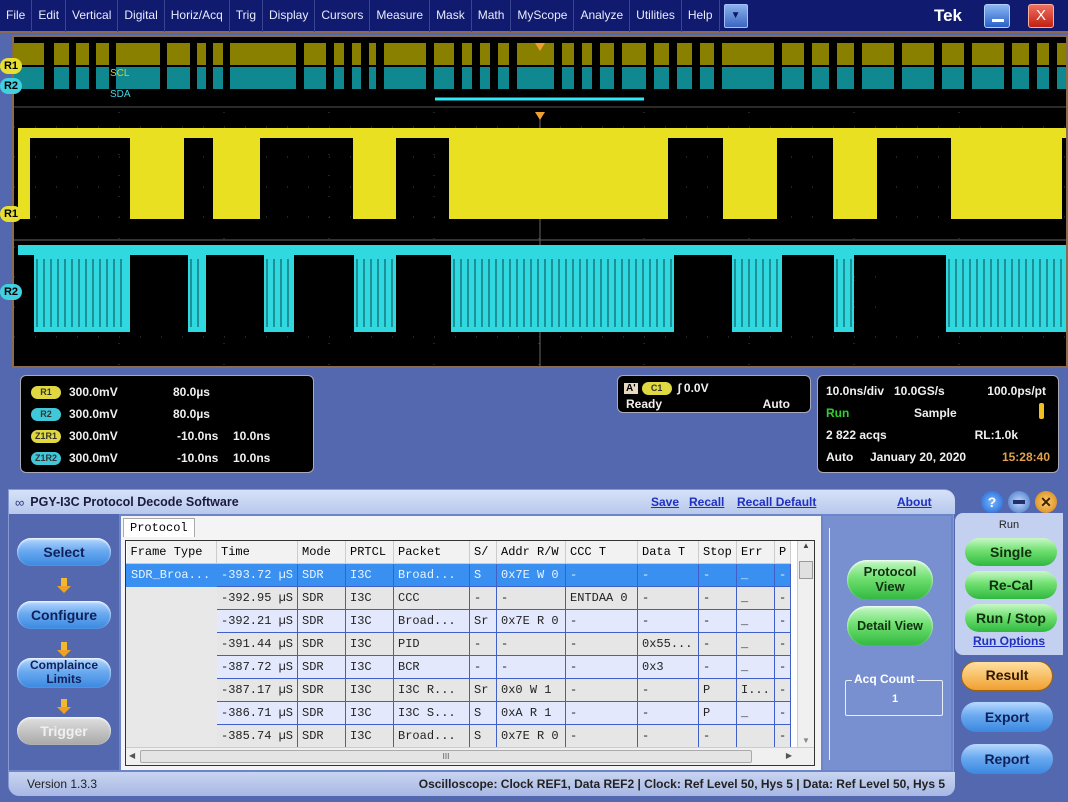  Describe the element at coordinates (1046, 502) in the screenshot. I see `close-panel-icon: ✕` at that location.